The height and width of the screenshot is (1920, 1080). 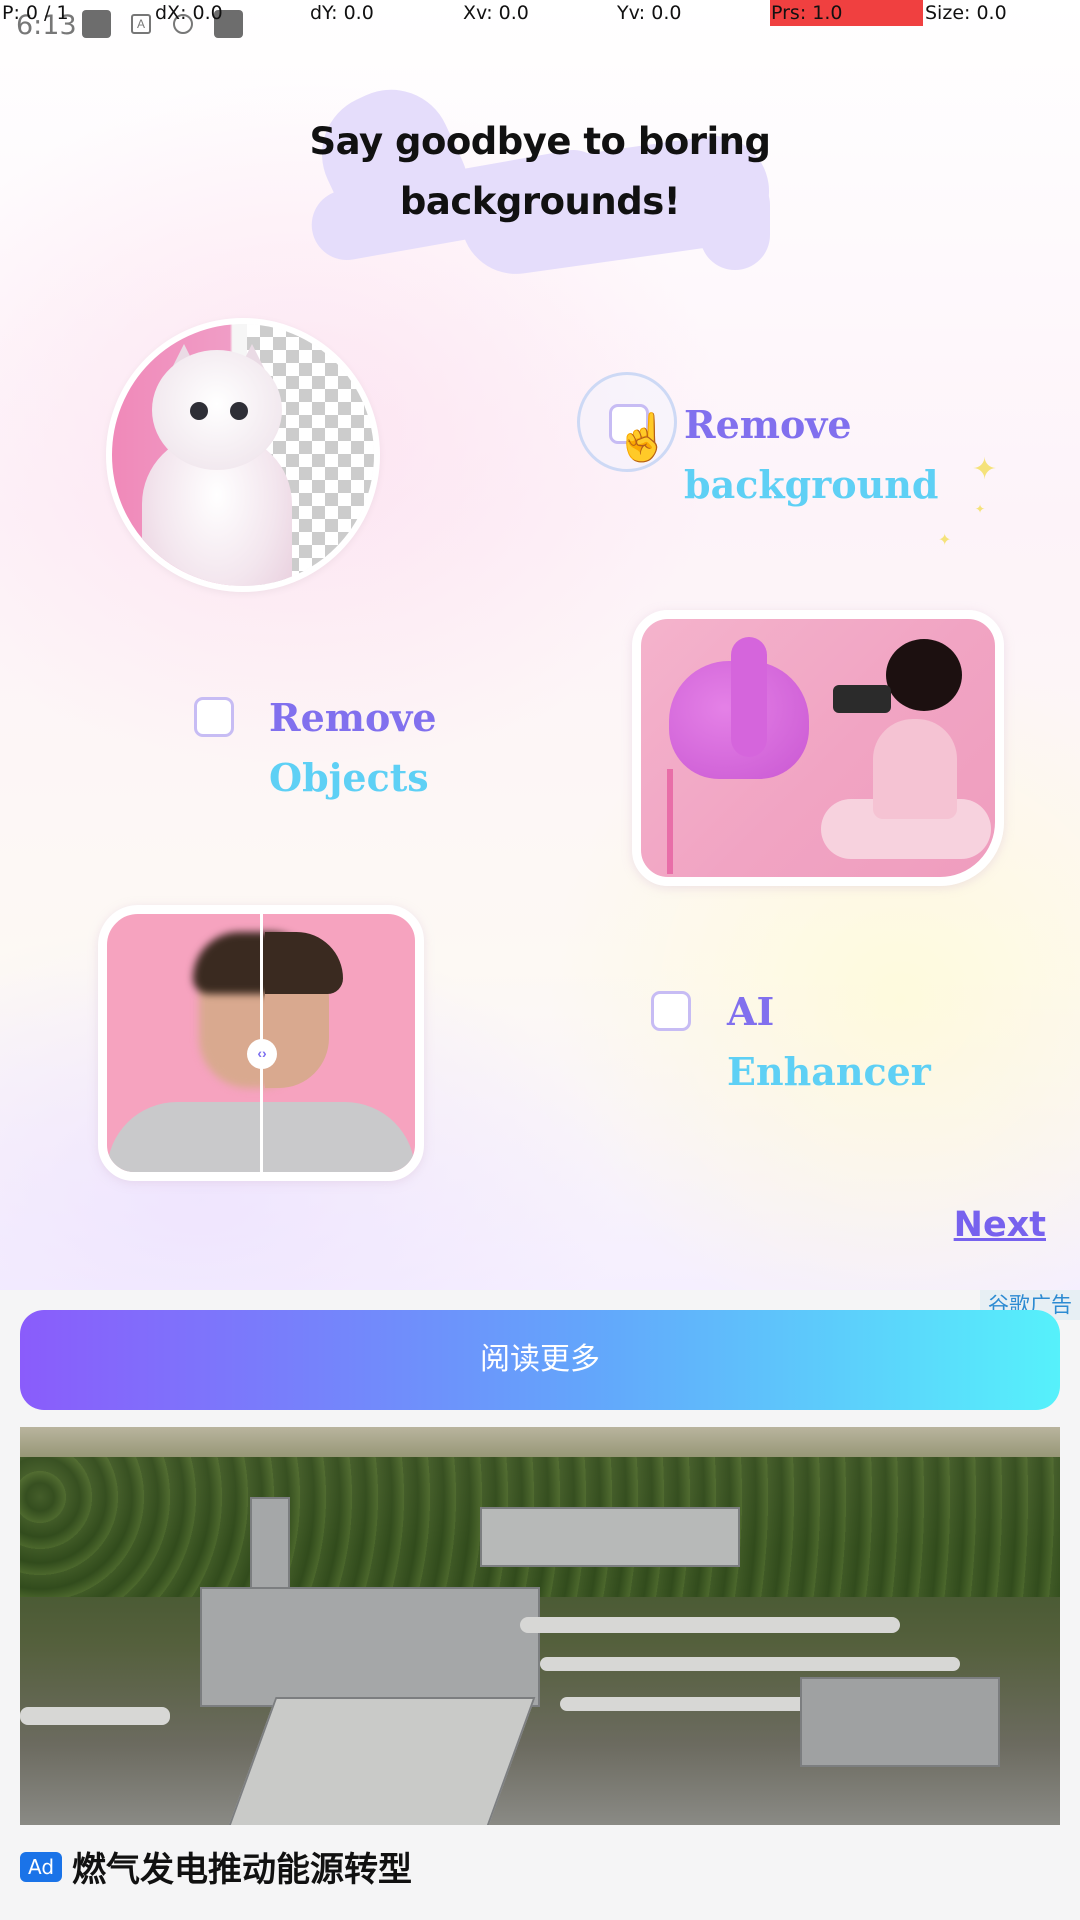 I want to click on compare-handle-icon: ‹›, so click(x=262, y=1054).